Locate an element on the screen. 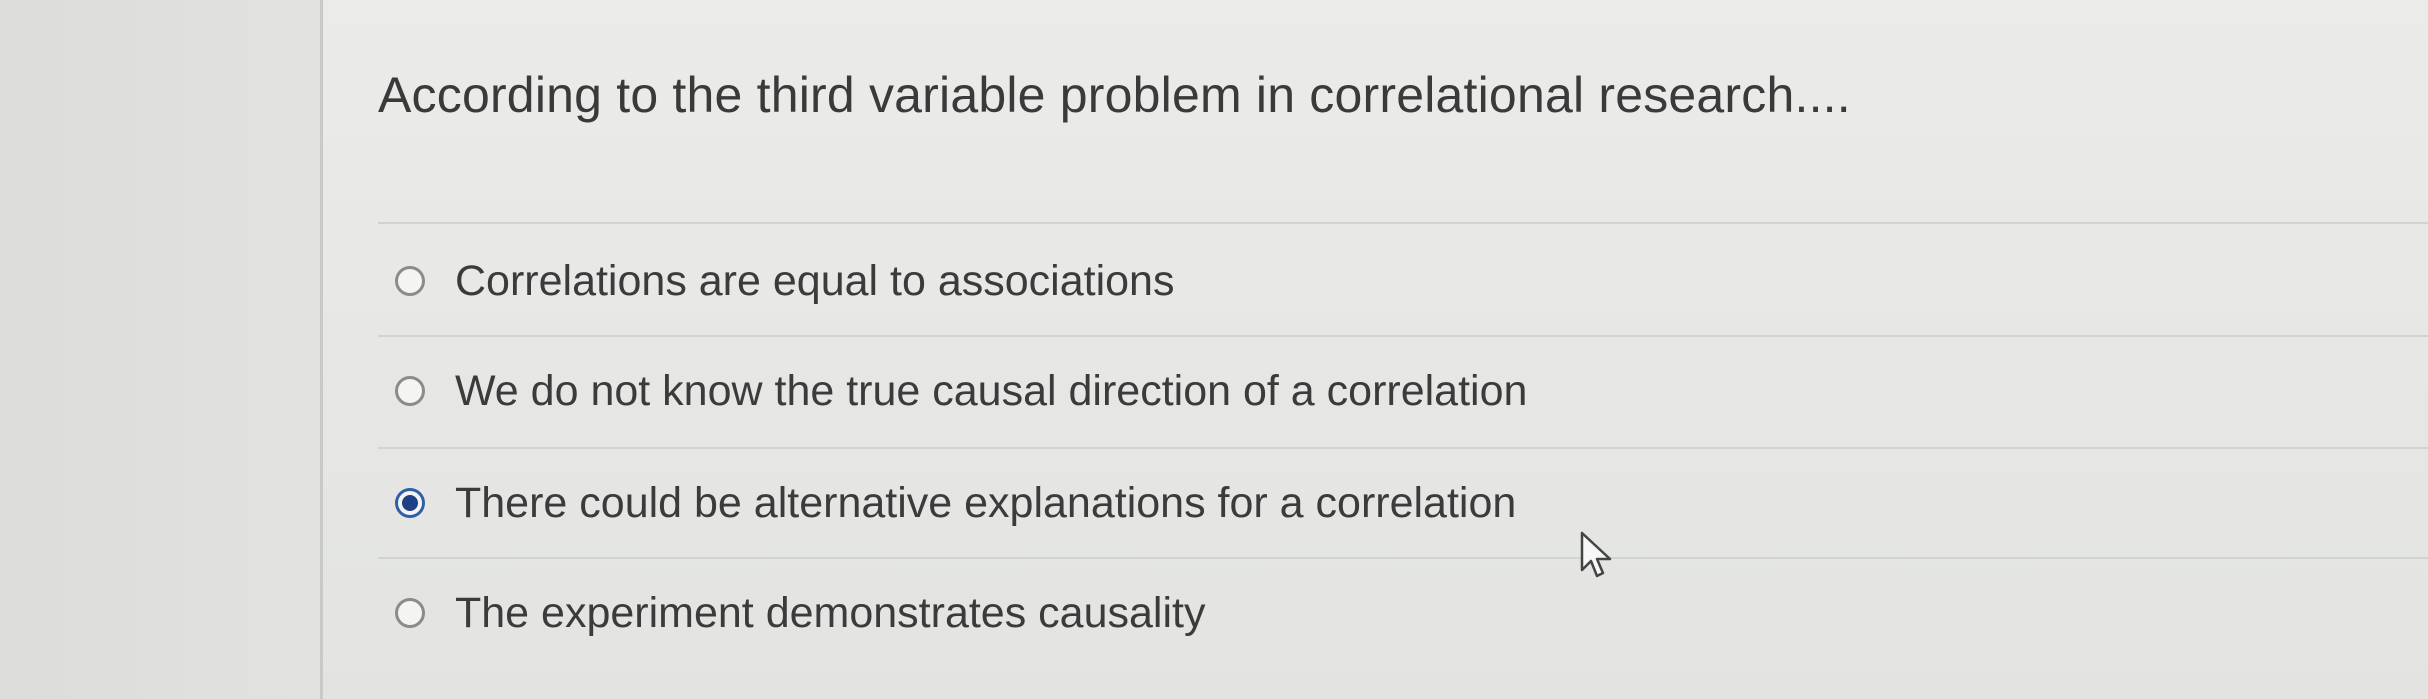 The width and height of the screenshot is (2428, 699). question-divider is located at coordinates (1403, 223).